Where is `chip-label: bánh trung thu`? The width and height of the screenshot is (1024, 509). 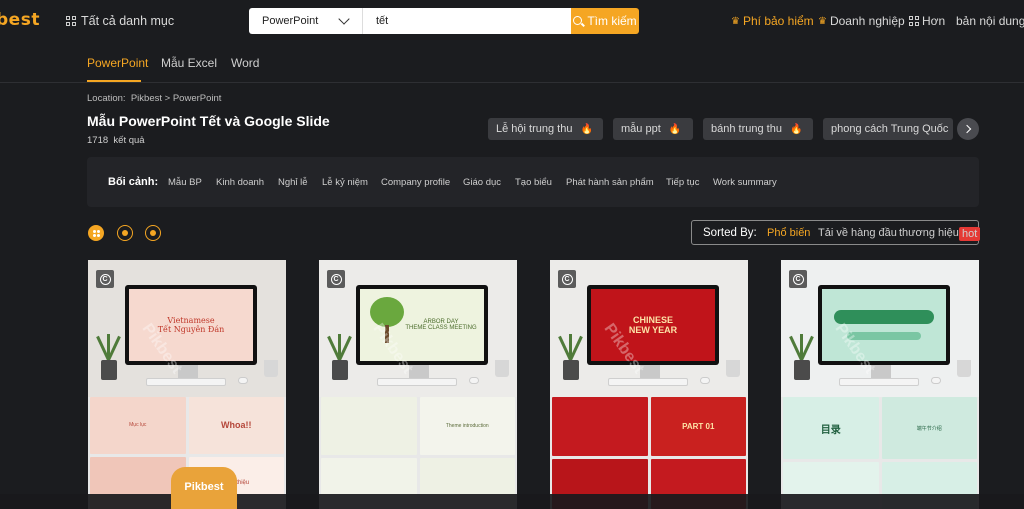
chip-label: bánh trung thu is located at coordinates (746, 129).